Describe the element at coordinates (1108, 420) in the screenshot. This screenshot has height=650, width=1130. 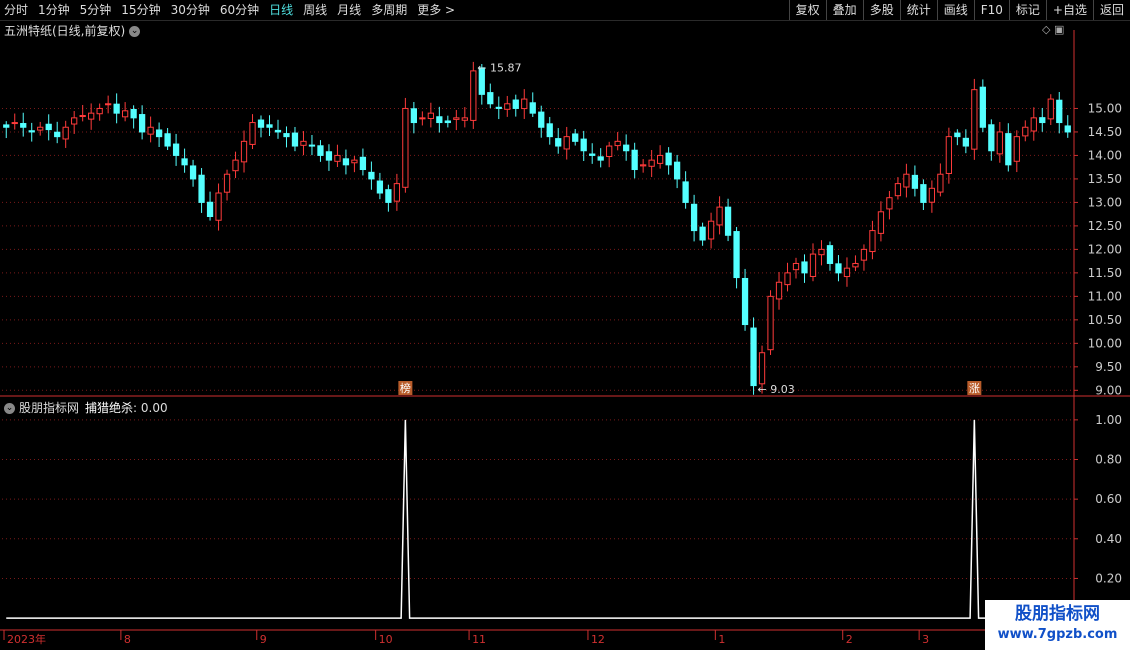
I see `indicator-tick-label: 1.00` at that location.